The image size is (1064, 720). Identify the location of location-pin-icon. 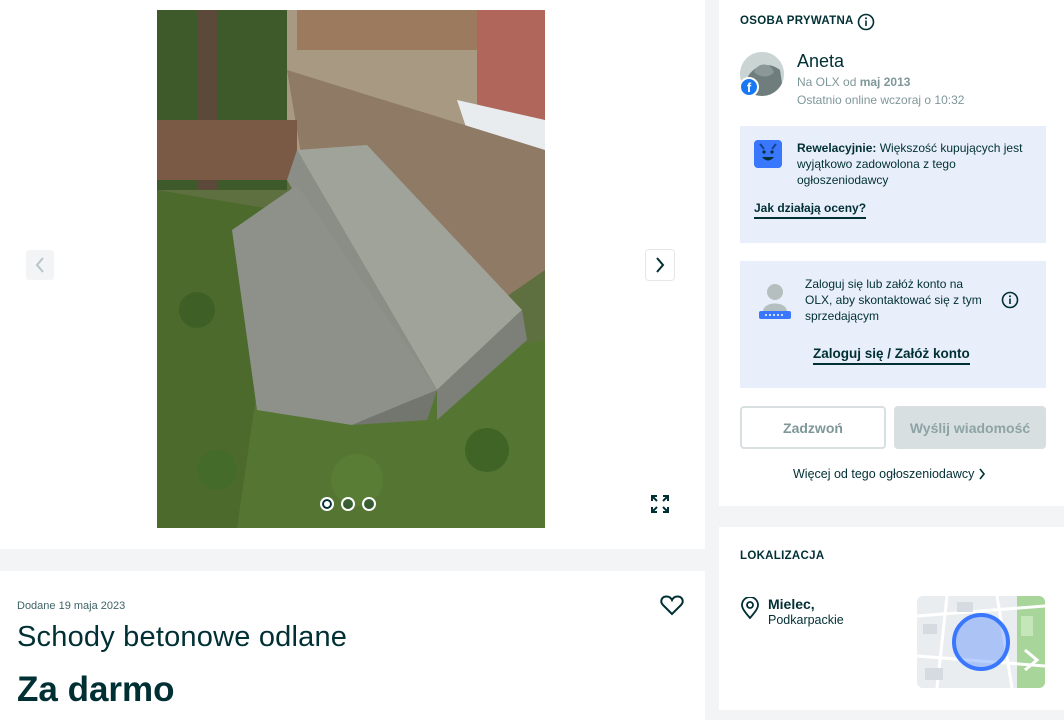
(750, 608).